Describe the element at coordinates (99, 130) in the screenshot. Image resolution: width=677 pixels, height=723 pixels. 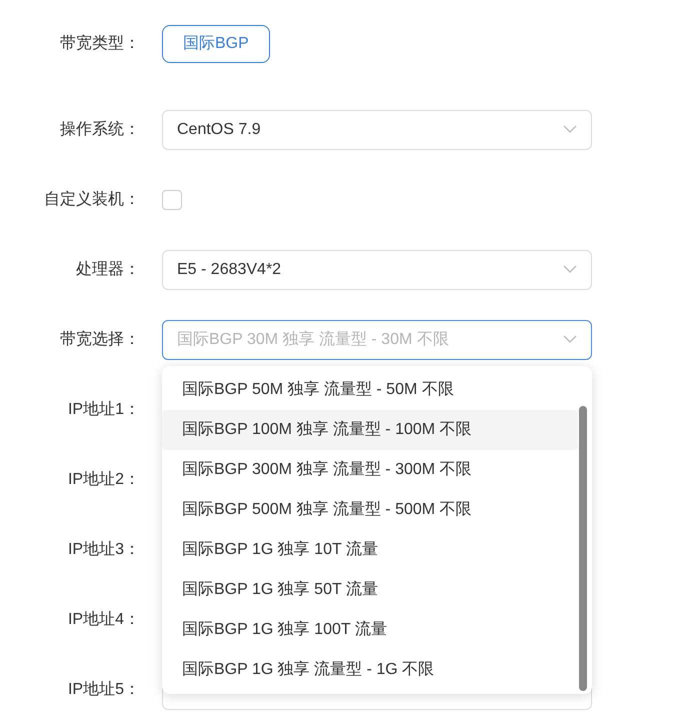
I see `field-label: 操作系统：` at that location.